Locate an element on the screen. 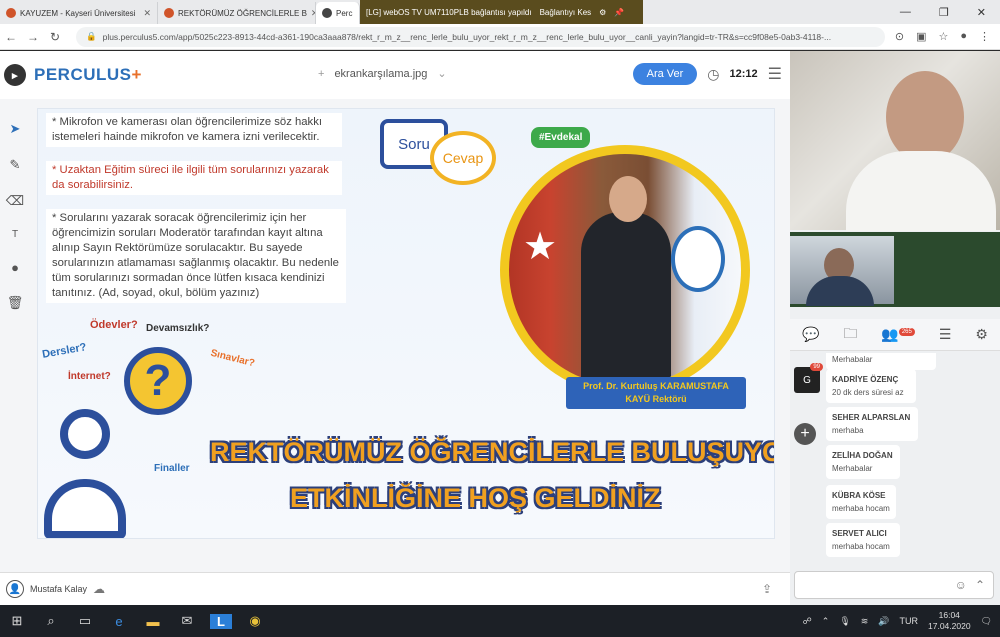  window-controls: — ❐ ✕ is located at coordinates (950, 12).